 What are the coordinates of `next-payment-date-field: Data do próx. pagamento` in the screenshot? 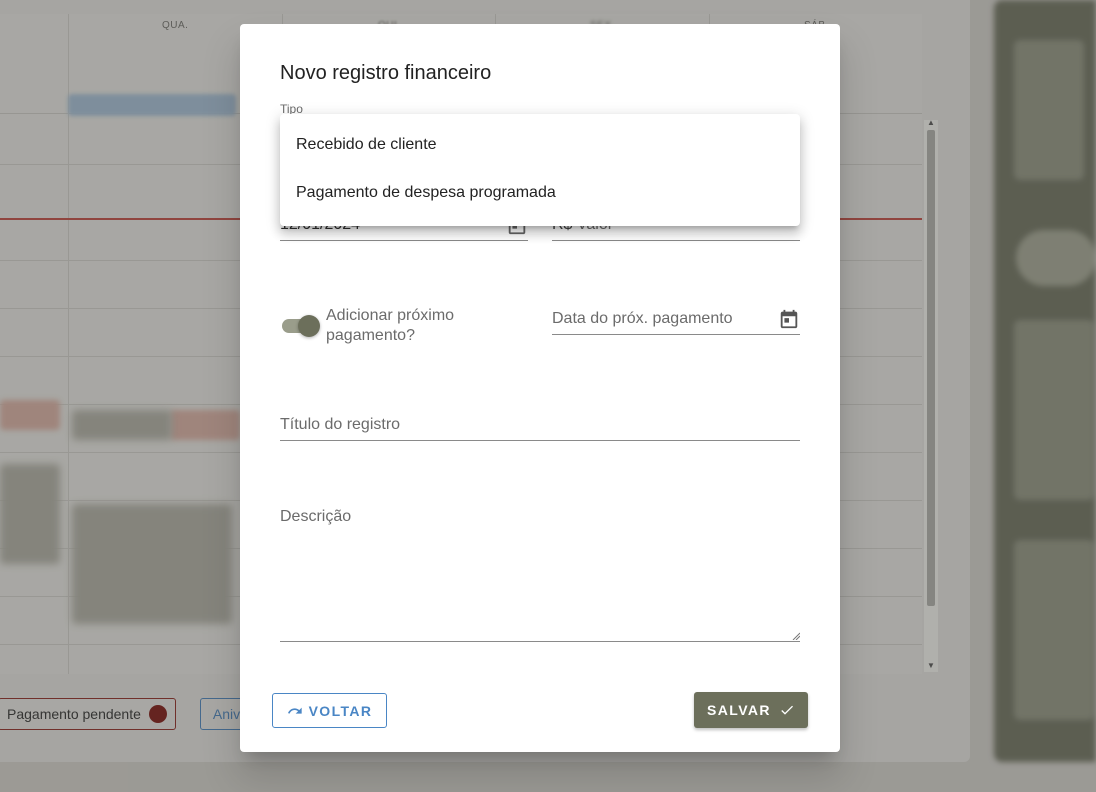 It's located at (676, 317).